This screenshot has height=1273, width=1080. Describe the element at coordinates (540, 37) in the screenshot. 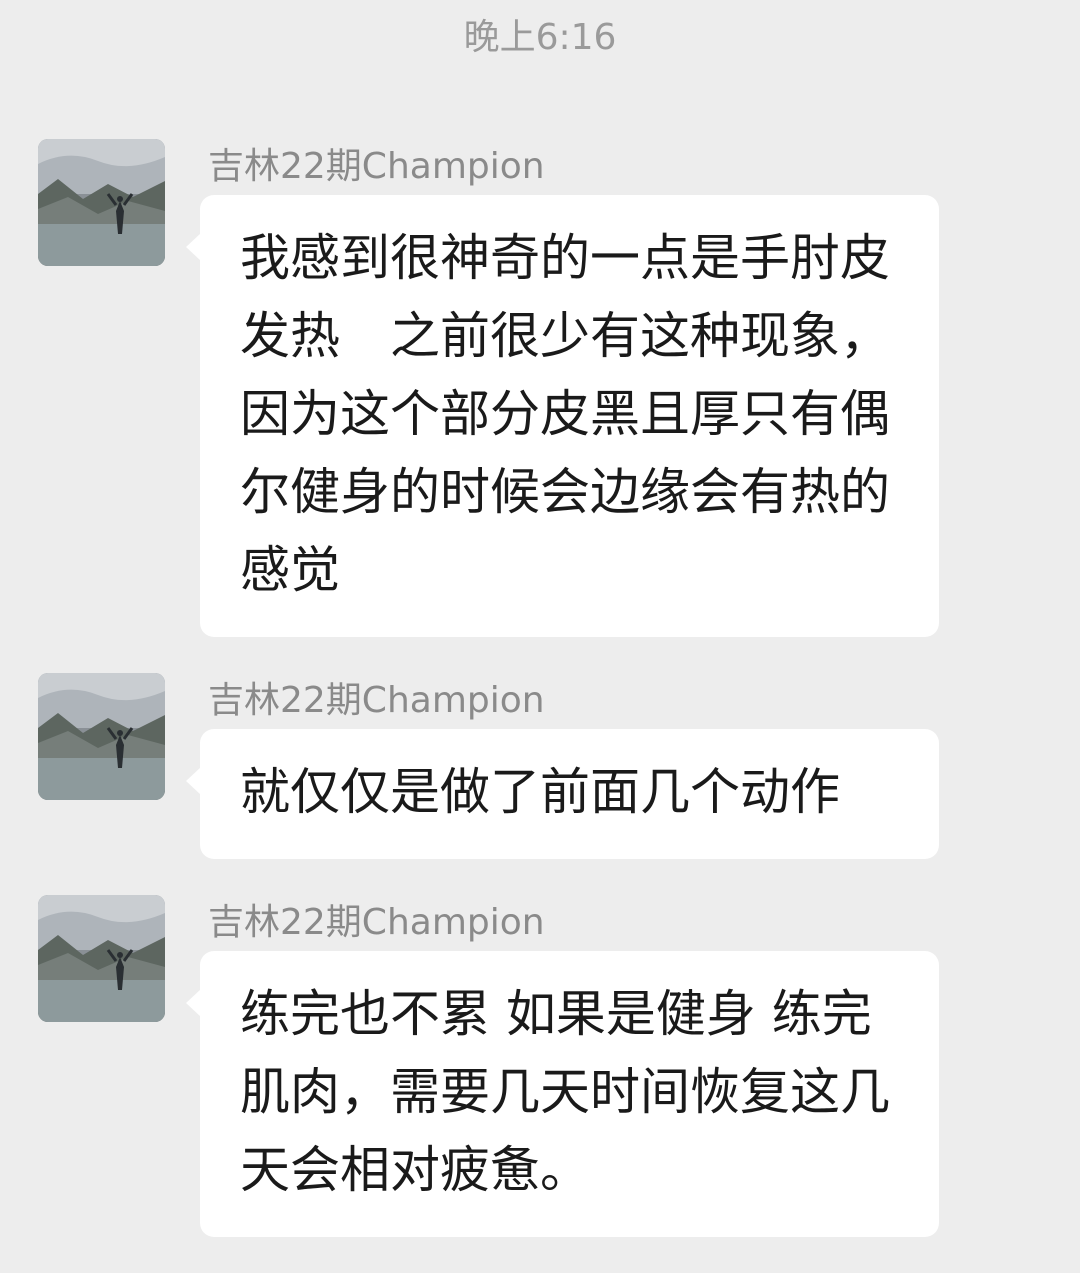

I see `chat-timestamp: 晚上6:16` at that location.